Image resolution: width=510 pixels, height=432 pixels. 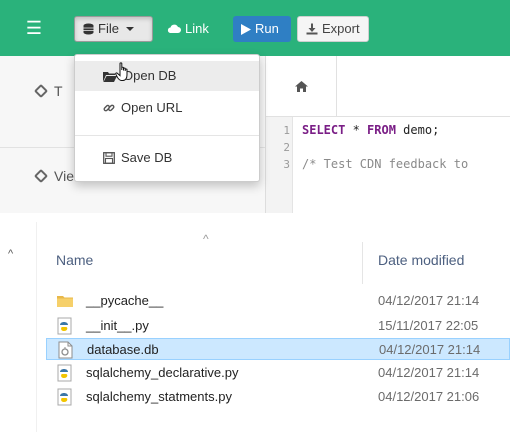 I want to click on column-separator, so click(x=362, y=263).